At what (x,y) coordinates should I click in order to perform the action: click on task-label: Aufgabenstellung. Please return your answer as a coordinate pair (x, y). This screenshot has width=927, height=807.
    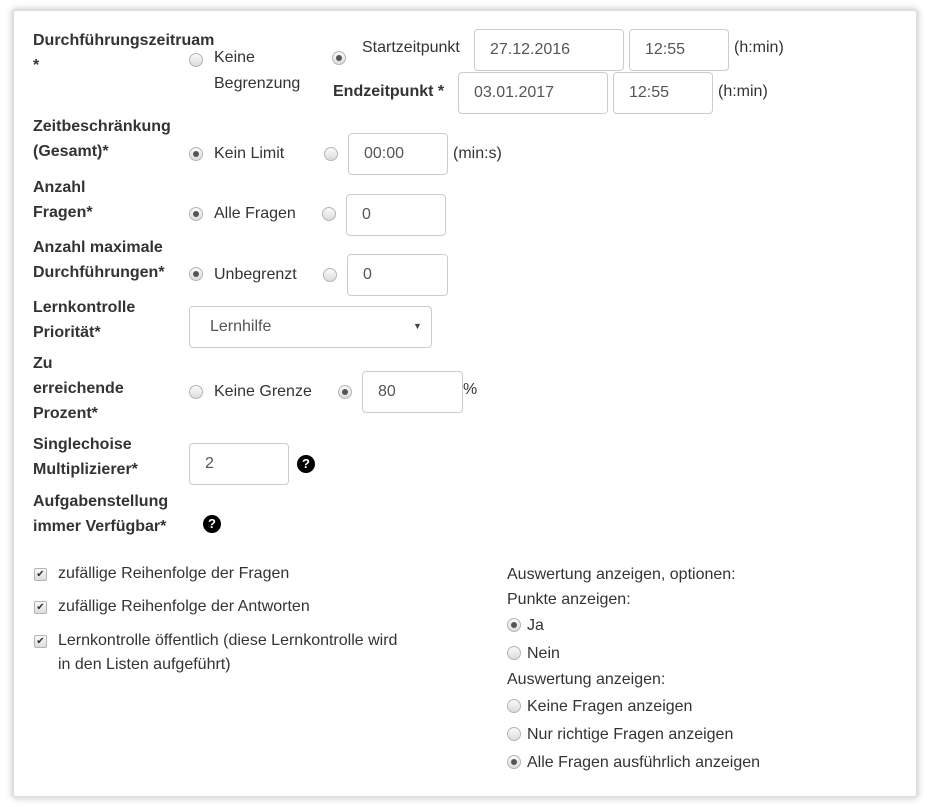
    Looking at the image, I should click on (101, 501).